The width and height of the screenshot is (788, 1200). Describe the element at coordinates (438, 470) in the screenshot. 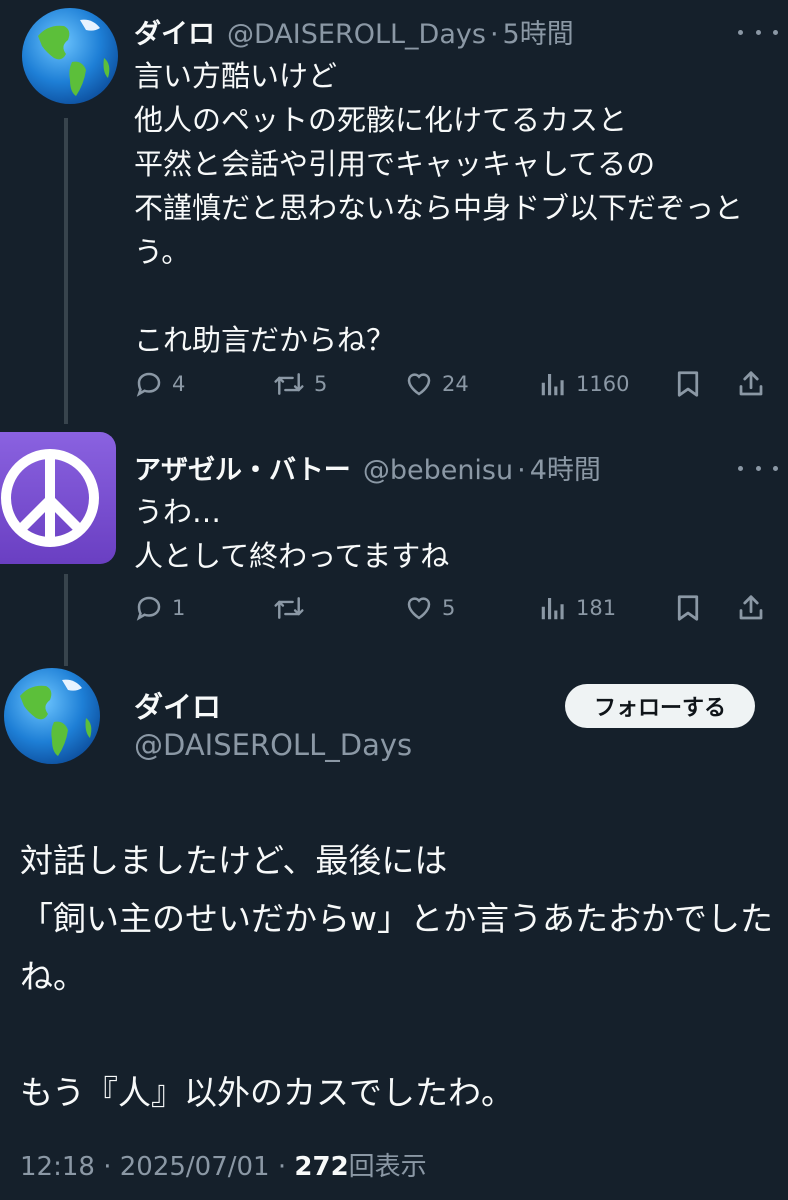

I see `tweet-2-author-handle: @bebenisu` at that location.